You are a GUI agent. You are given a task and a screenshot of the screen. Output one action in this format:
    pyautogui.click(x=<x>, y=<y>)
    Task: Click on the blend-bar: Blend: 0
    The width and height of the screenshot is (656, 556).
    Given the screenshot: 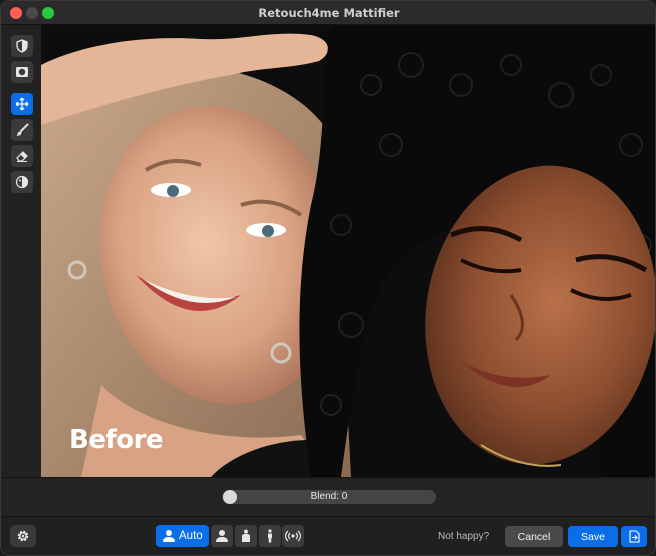 What is the action you would take?
    pyautogui.click(x=328, y=497)
    